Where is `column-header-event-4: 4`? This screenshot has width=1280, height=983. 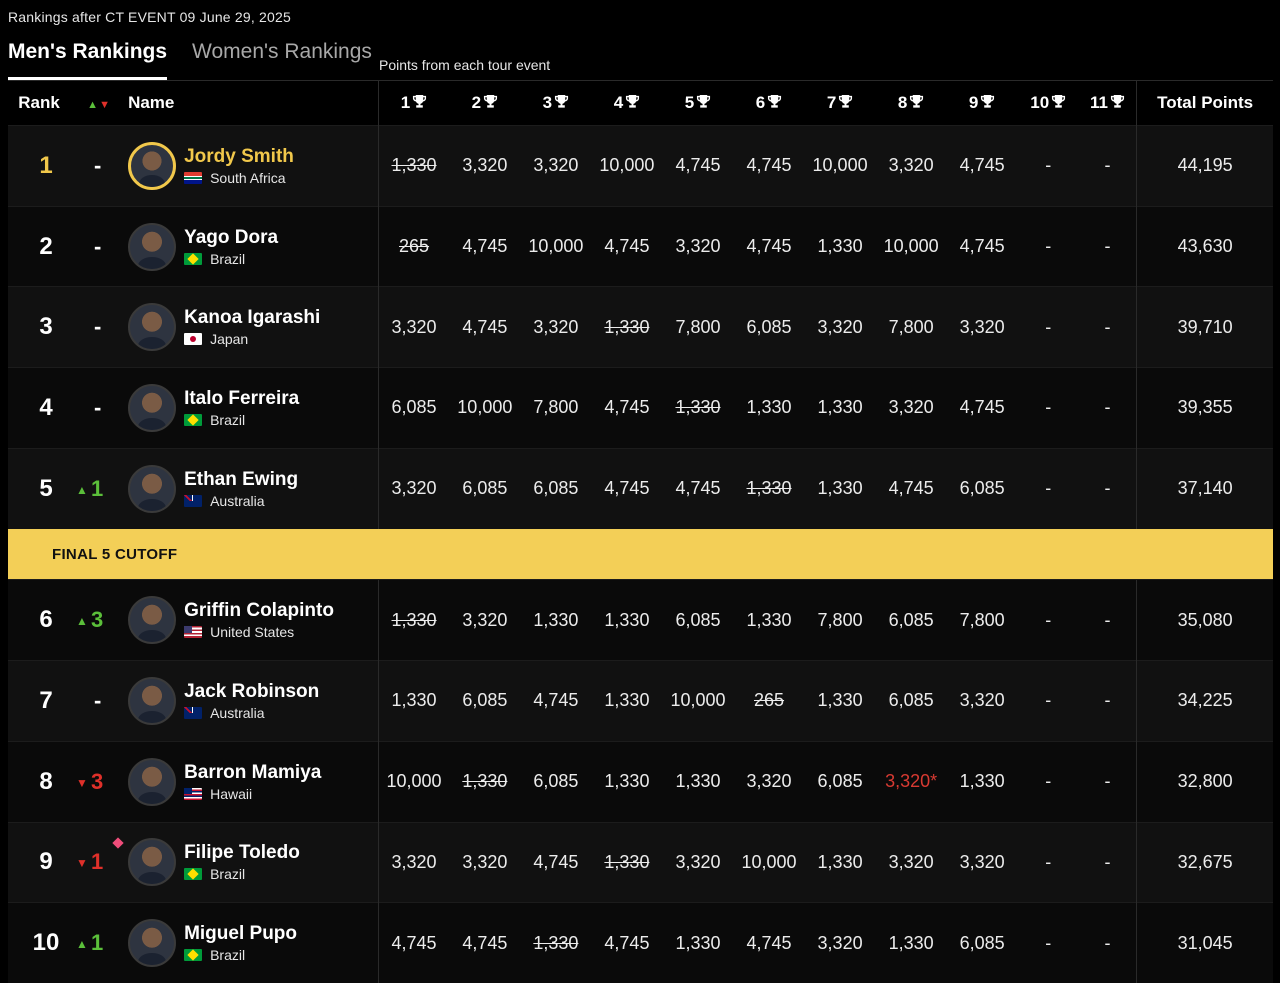 column-header-event-4: 4 is located at coordinates (627, 103).